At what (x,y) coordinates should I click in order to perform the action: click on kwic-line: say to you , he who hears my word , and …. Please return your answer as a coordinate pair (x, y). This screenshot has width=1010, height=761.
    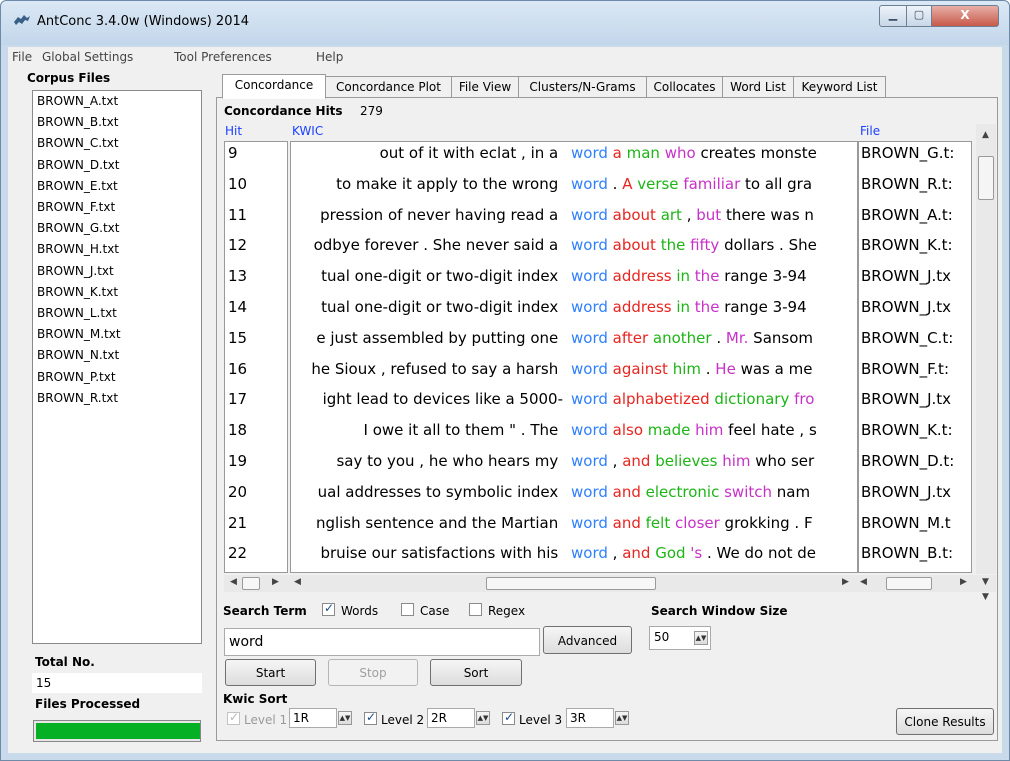
    Looking at the image, I should click on (574, 465).